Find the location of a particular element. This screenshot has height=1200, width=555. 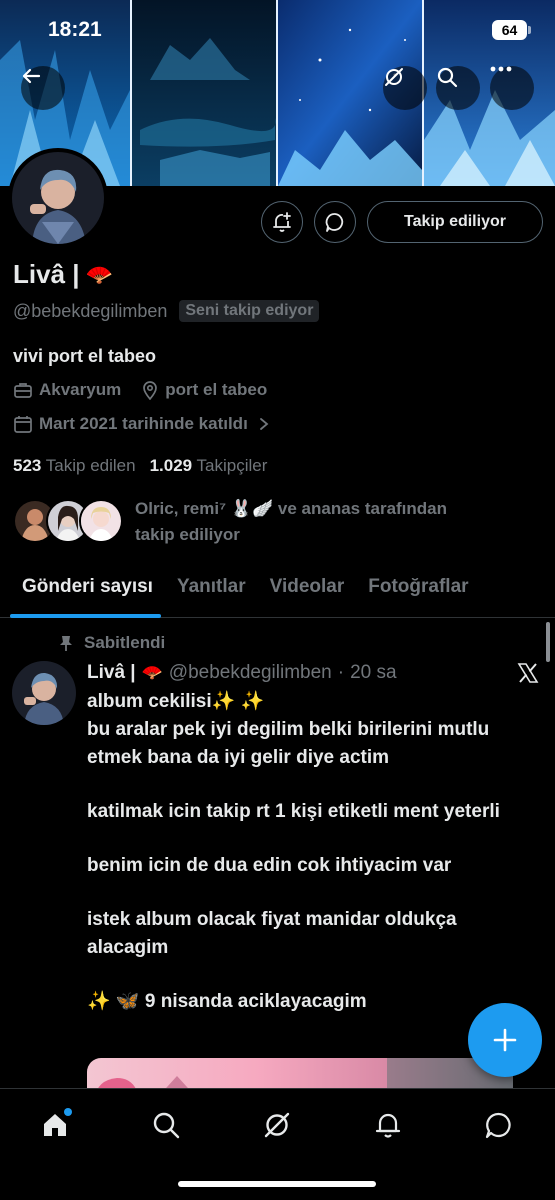

tweet-author-name: Livâ | is located at coordinates (111, 673).